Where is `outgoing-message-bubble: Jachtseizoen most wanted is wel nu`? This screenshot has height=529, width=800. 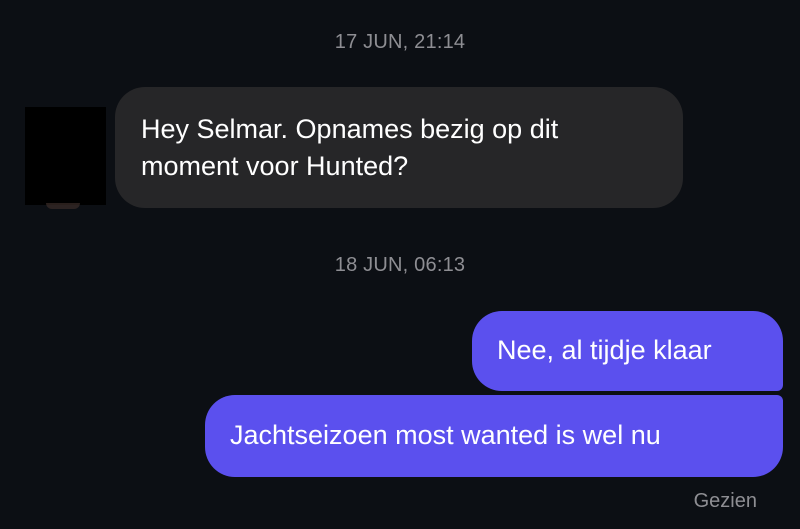 outgoing-message-bubble: Jachtseizoen most wanted is wel nu is located at coordinates (494, 436).